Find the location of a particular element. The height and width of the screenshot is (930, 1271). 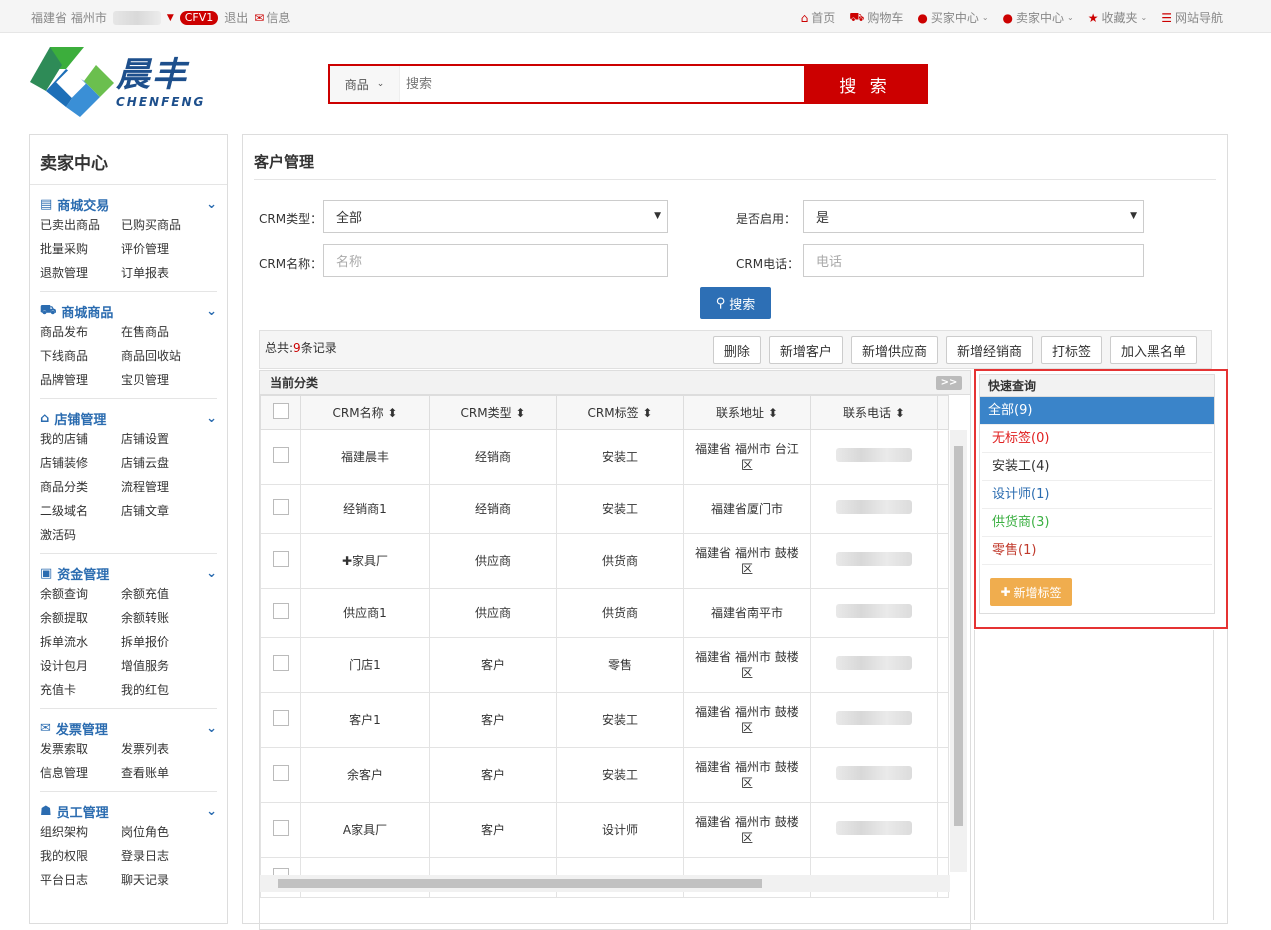

sidebar-link: 增值服务 is located at coordinates (161, 666).